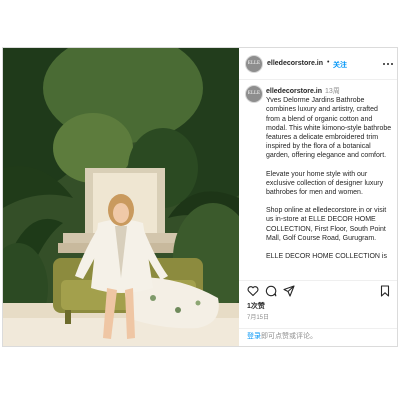  What do you see at coordinates (254, 336) in the screenshot?
I see `login-link: 登录` at bounding box center [254, 336].